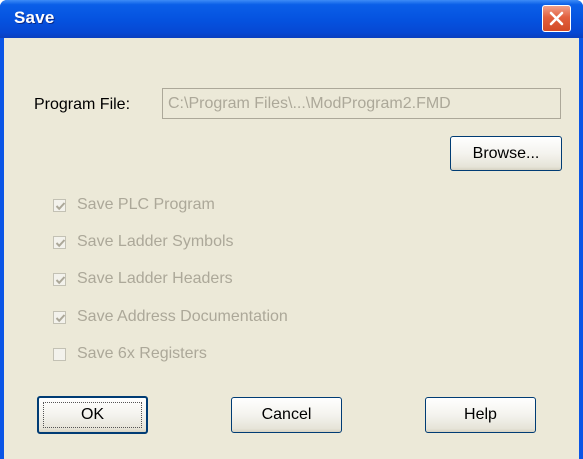 Image resolution: width=583 pixels, height=459 pixels. Describe the element at coordinates (182, 316) in the screenshot. I see `checkbox-label: Save Address Documentation` at that location.